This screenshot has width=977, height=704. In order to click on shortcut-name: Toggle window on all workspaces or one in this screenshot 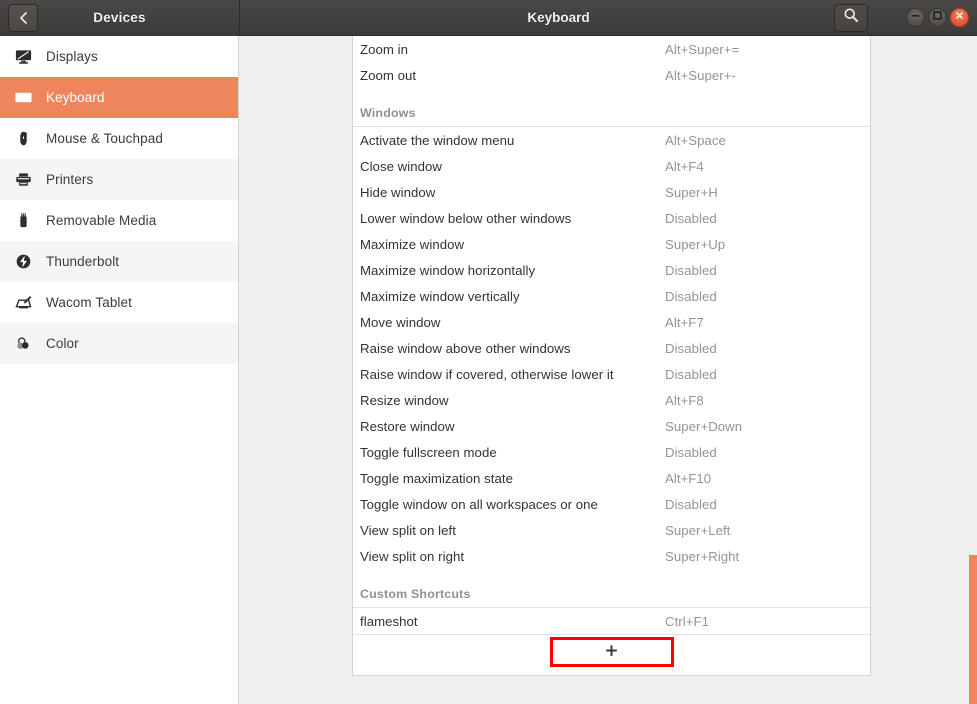, I will do `click(479, 504)`.